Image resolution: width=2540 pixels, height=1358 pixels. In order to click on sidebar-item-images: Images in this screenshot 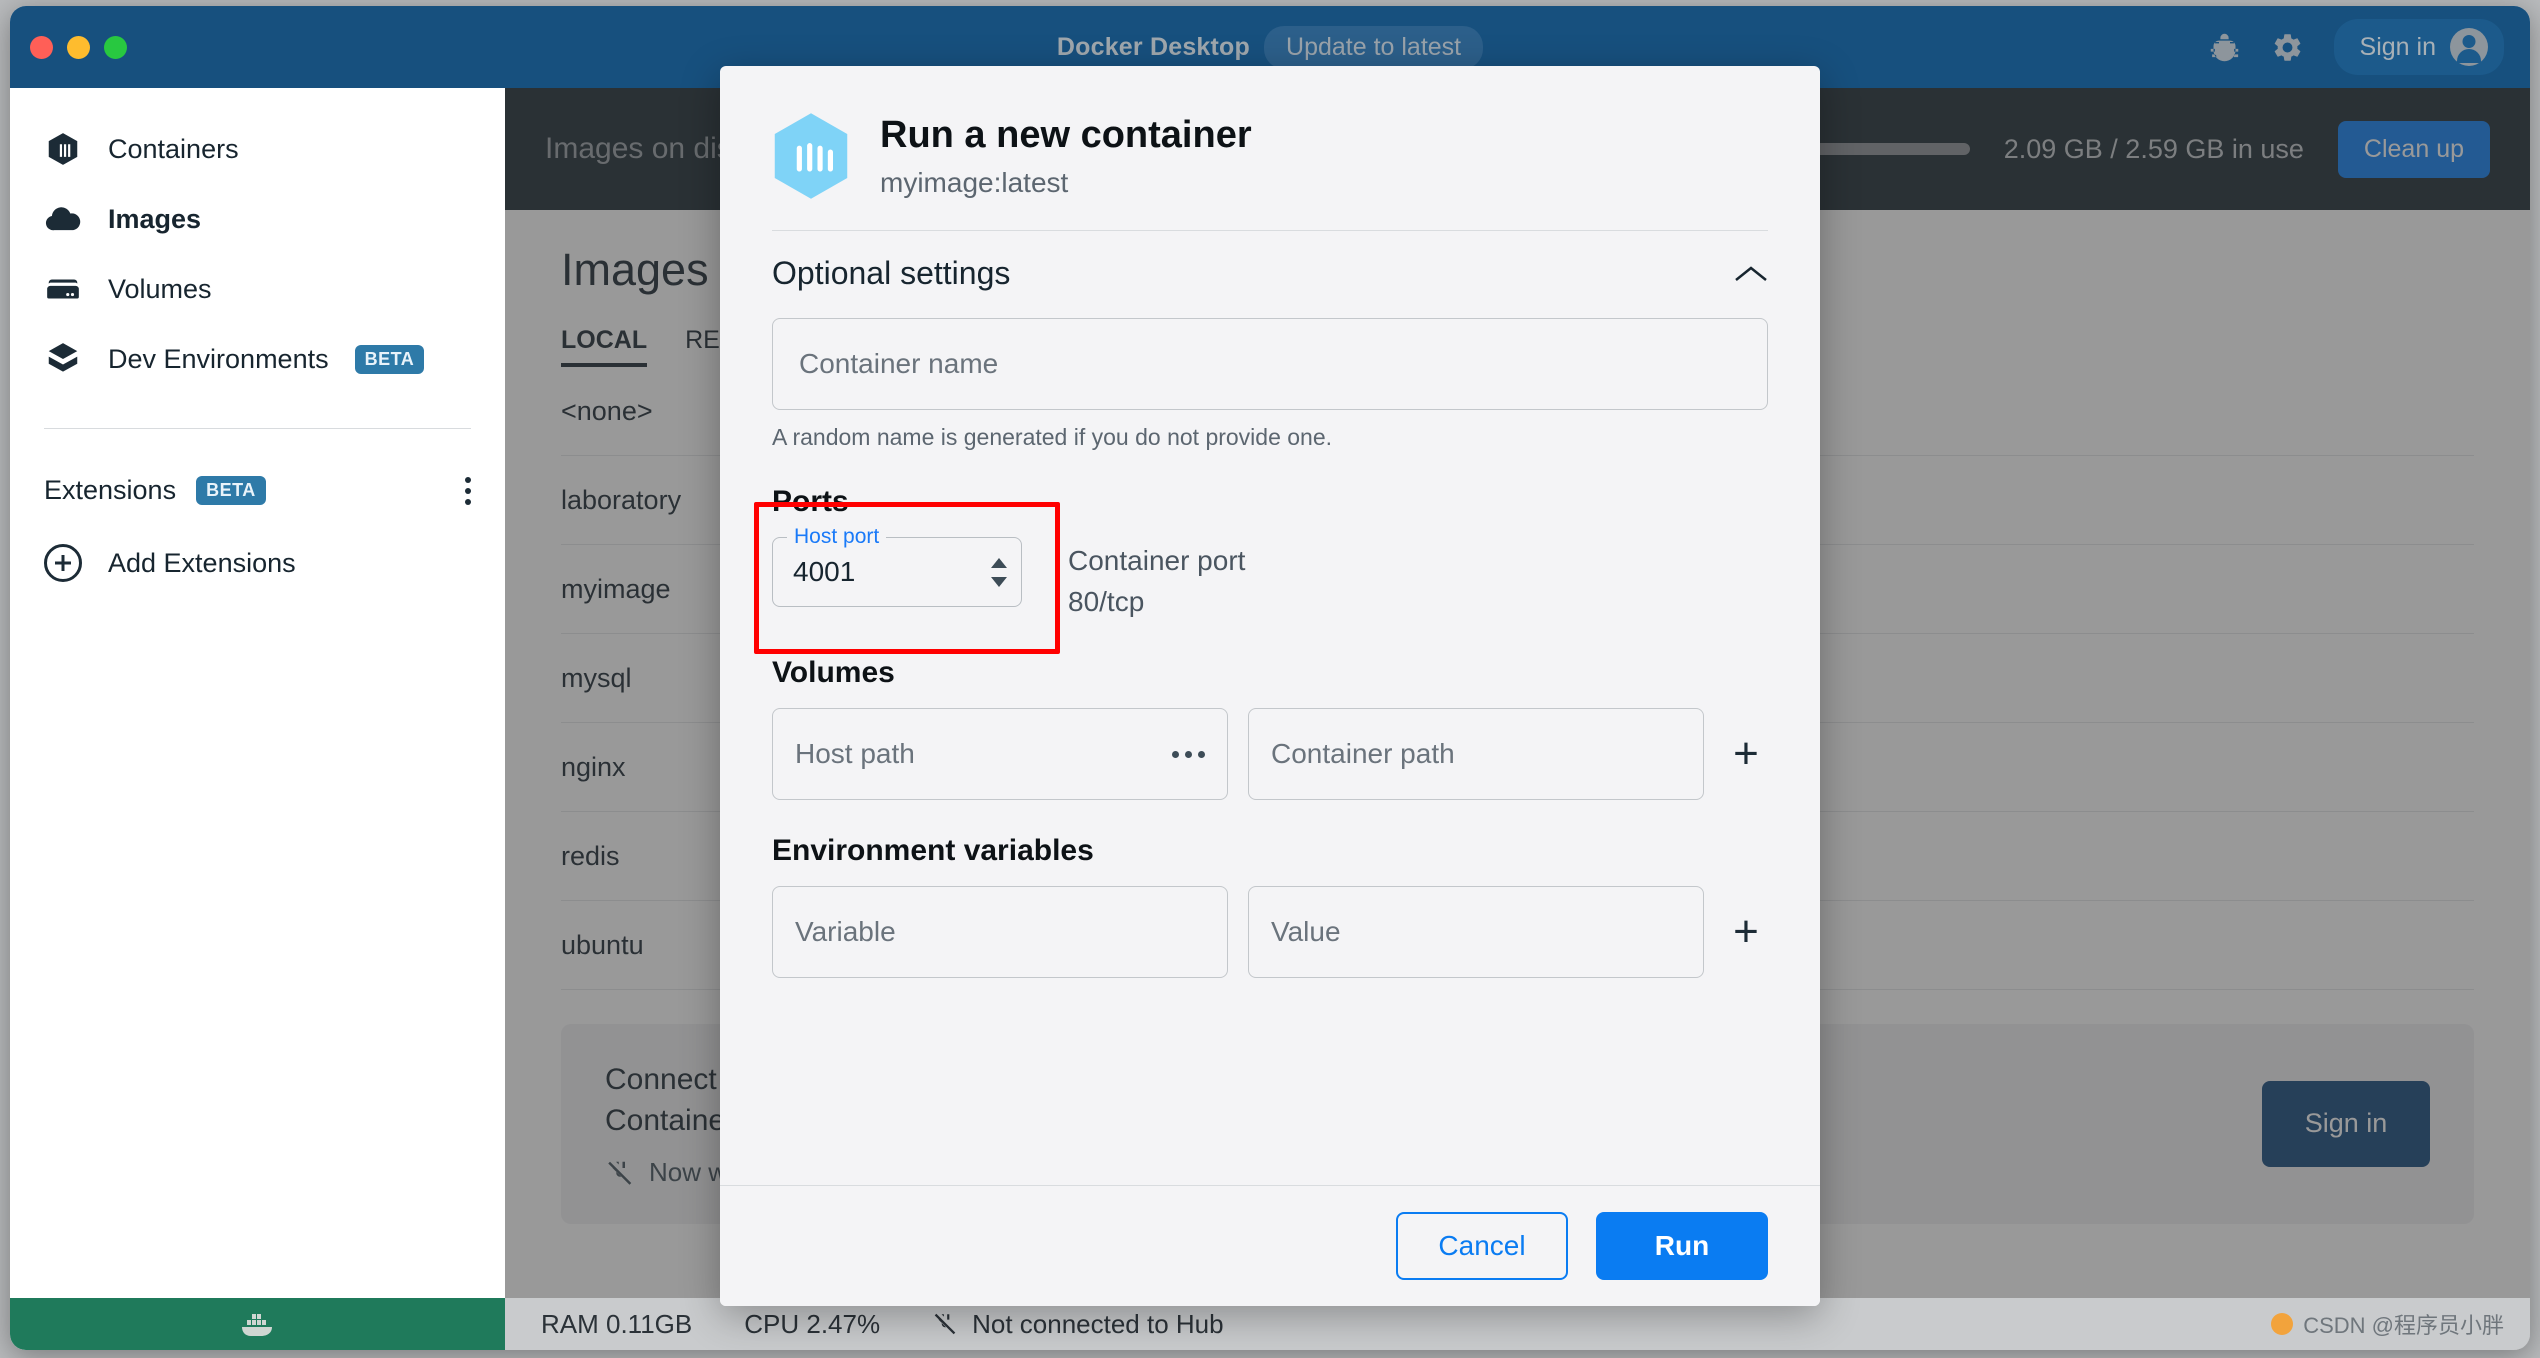, I will do `click(257, 219)`.